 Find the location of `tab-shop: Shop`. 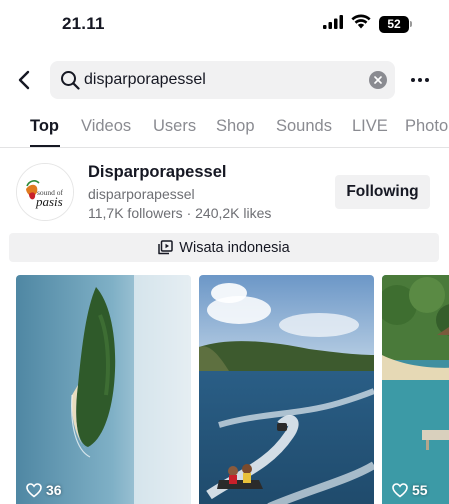

tab-shop: Shop is located at coordinates (235, 126).